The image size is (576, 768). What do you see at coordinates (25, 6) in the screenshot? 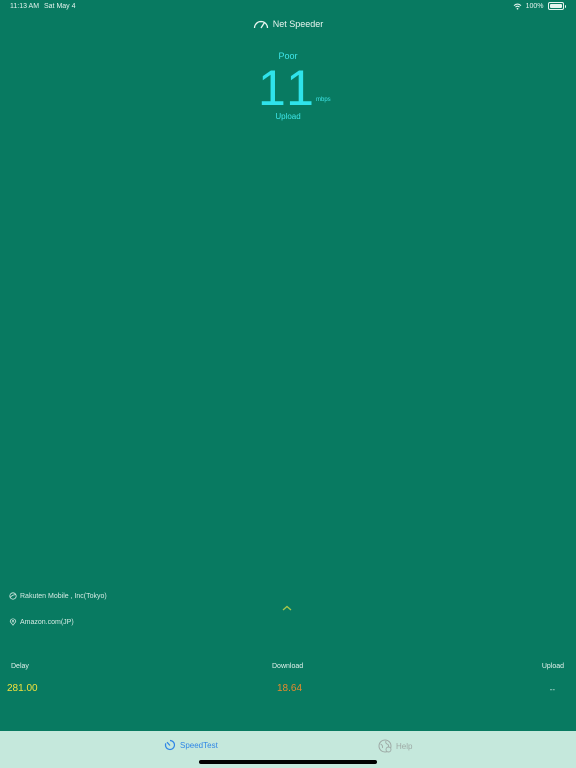
I see `status-time: 11:13 AM` at bounding box center [25, 6].